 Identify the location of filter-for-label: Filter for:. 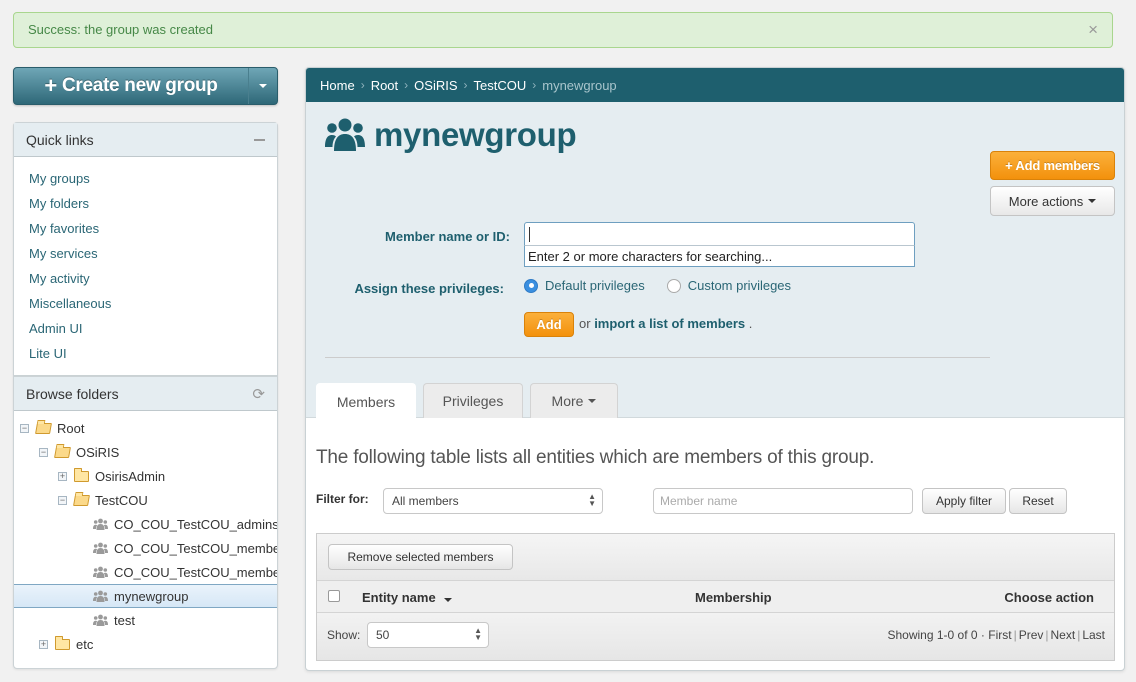
(342, 499).